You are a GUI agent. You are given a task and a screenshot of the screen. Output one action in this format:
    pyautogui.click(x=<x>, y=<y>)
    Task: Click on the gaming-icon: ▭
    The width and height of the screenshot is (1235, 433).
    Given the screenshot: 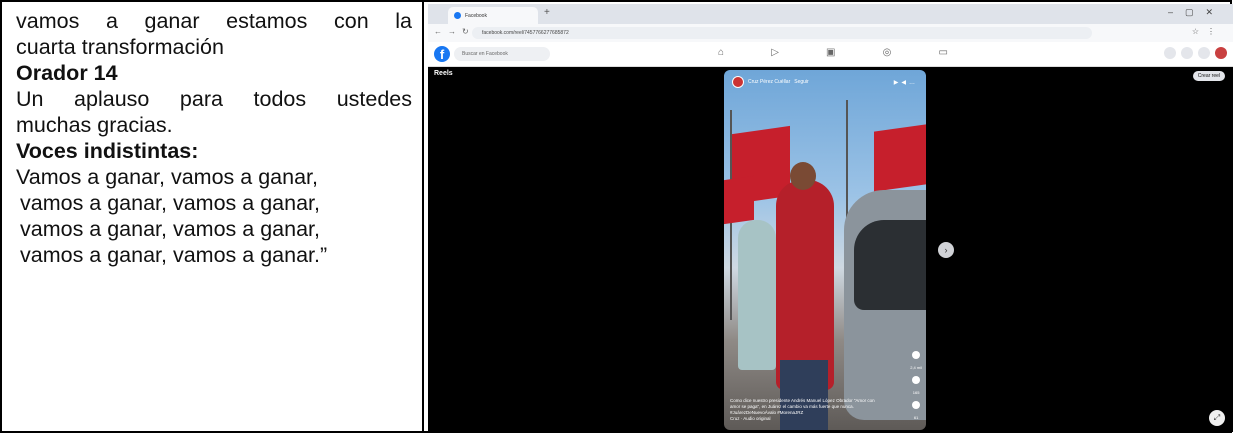 What is the action you would take?
    pyautogui.click(x=943, y=52)
    